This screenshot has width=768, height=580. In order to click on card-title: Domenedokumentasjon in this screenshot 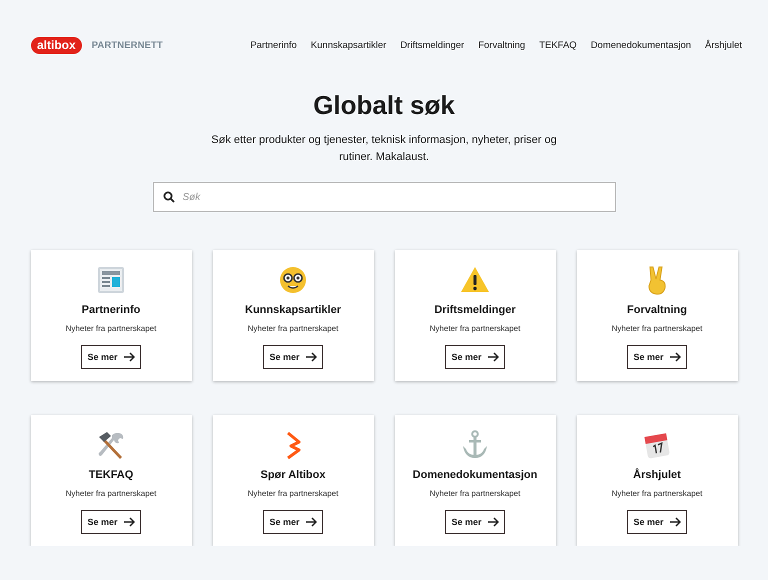, I will do `click(475, 475)`.